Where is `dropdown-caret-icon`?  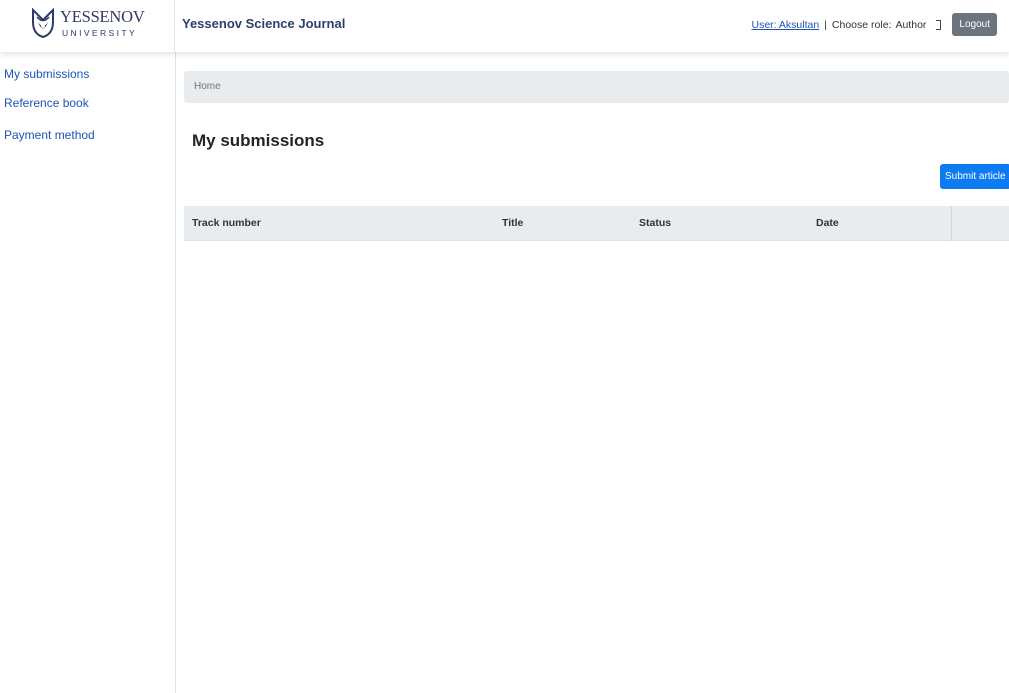
dropdown-caret-icon is located at coordinates (939, 24).